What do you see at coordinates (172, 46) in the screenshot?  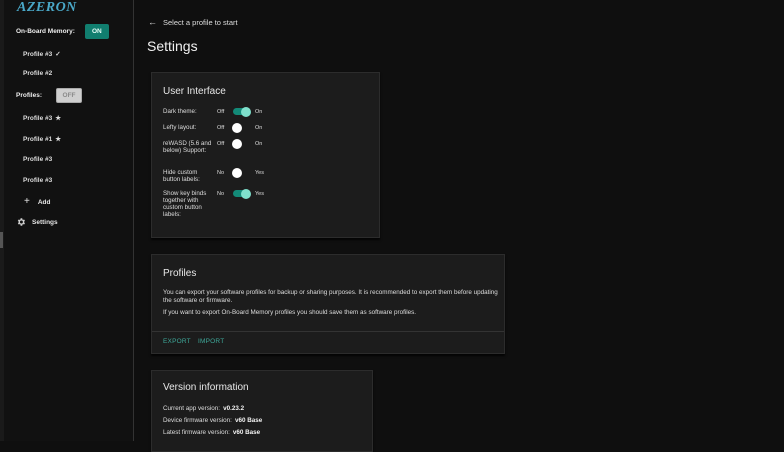 I see `page-title: Settings` at bounding box center [172, 46].